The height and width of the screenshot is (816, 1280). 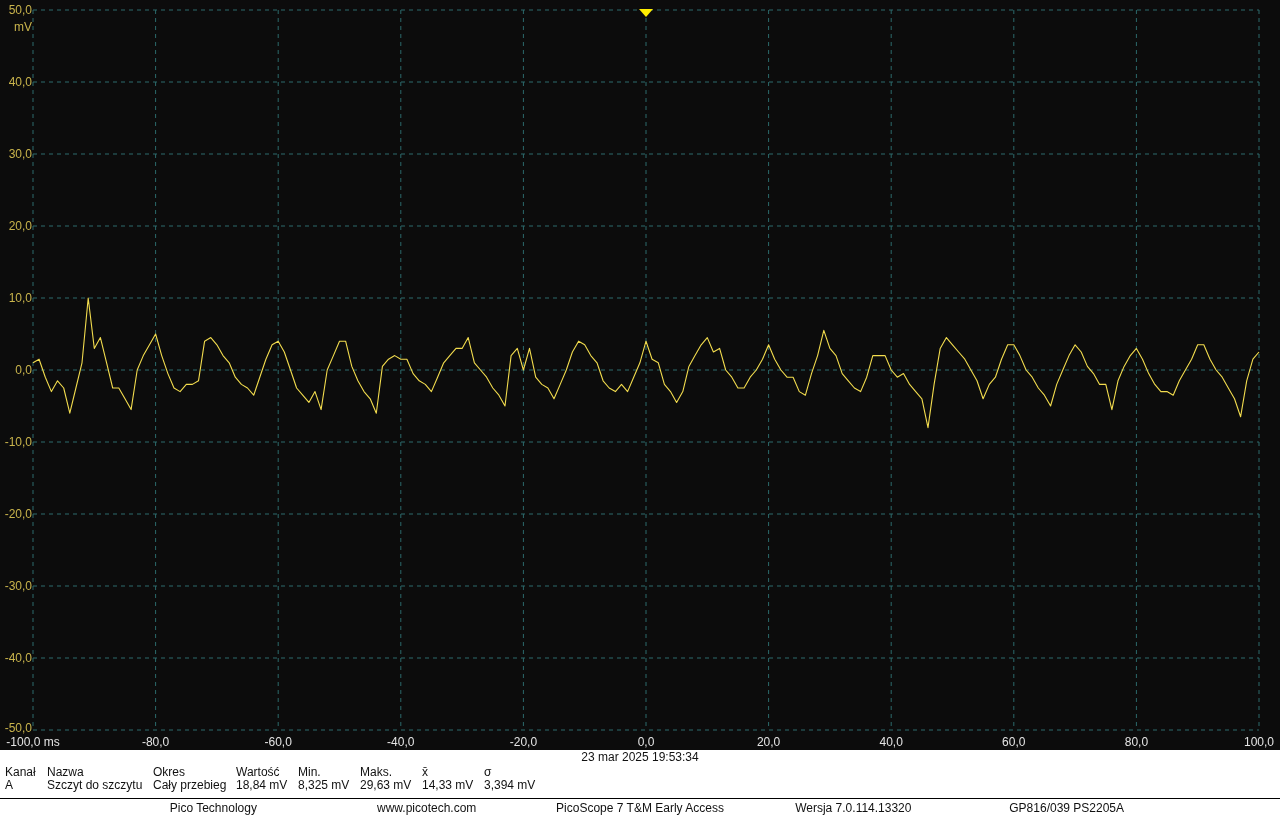 What do you see at coordinates (310, 772) in the screenshot?
I see `column-header: Min.` at bounding box center [310, 772].